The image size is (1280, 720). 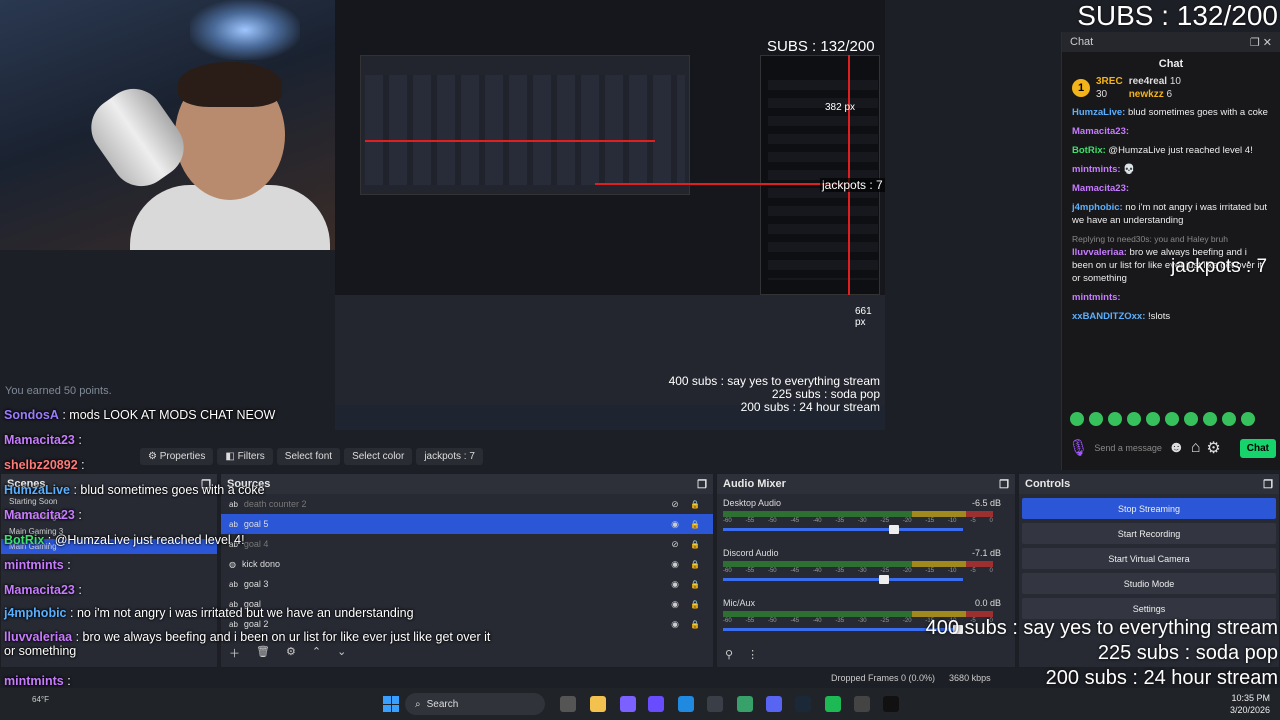 I want to click on discord-icon, so click(x=774, y=704).